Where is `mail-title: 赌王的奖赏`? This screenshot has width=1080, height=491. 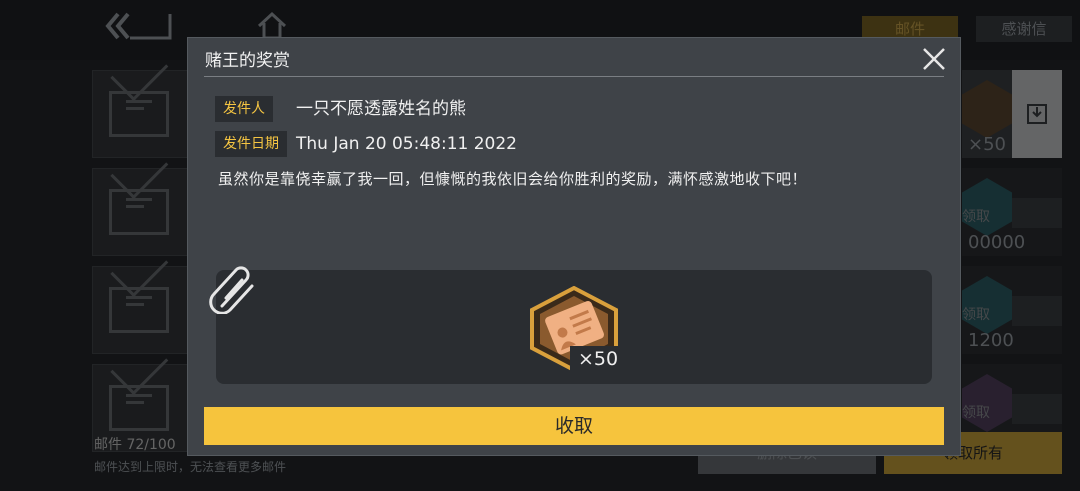 mail-title: 赌王的奖赏 is located at coordinates (247, 61).